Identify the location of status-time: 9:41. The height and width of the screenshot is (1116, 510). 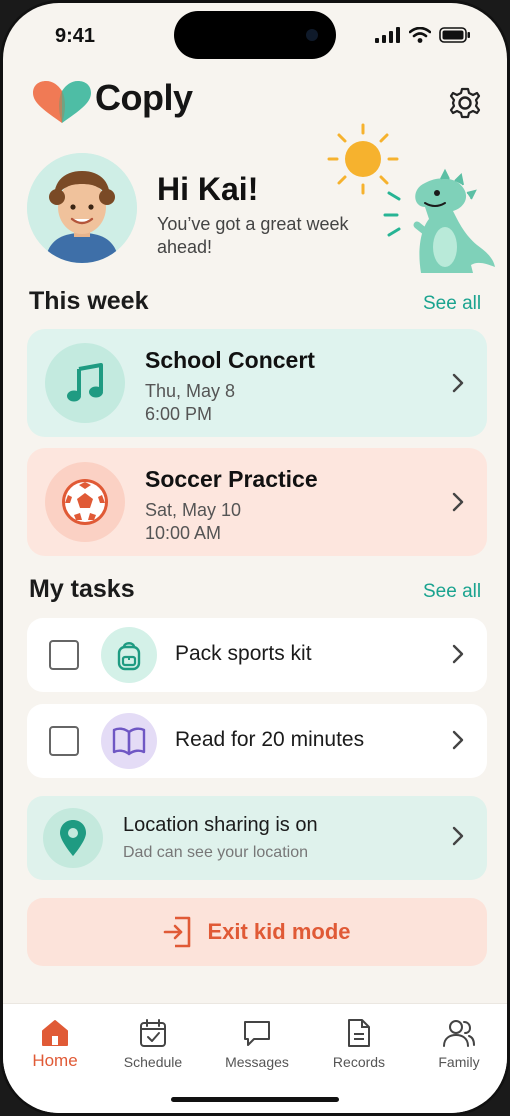
(75, 36).